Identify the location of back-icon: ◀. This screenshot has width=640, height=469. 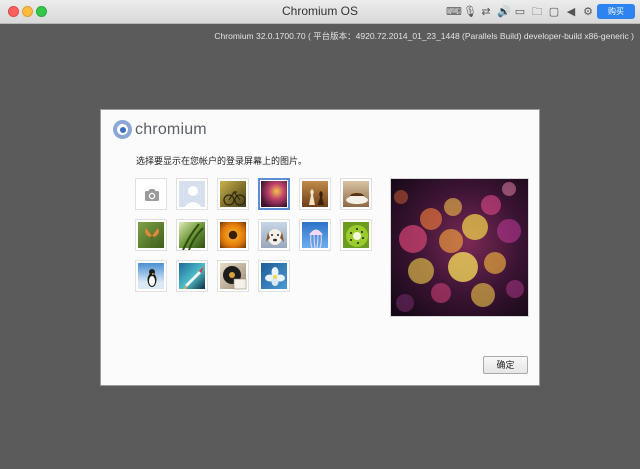
(571, 11).